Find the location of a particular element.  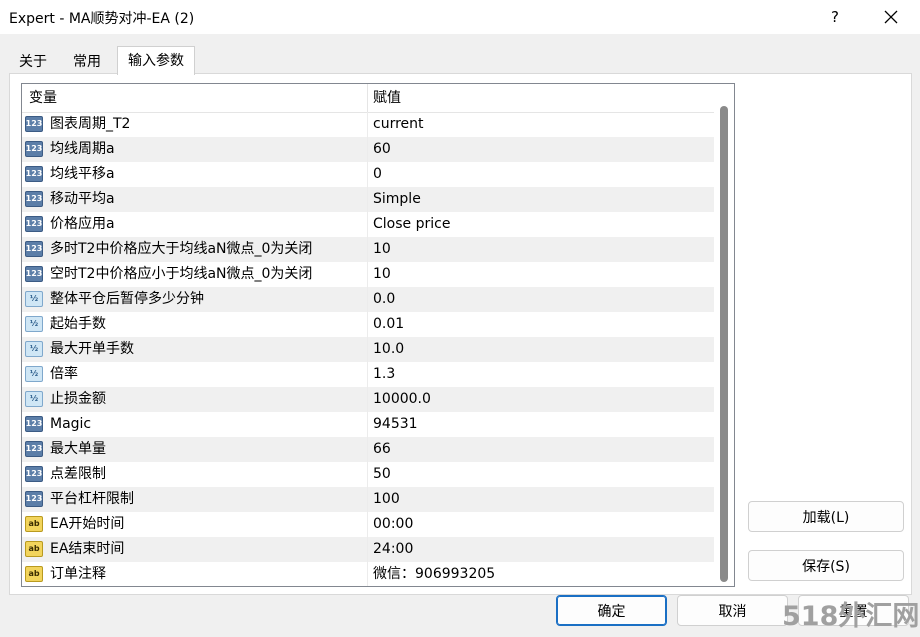

parameter-name: 订单注释 is located at coordinates (78, 574).